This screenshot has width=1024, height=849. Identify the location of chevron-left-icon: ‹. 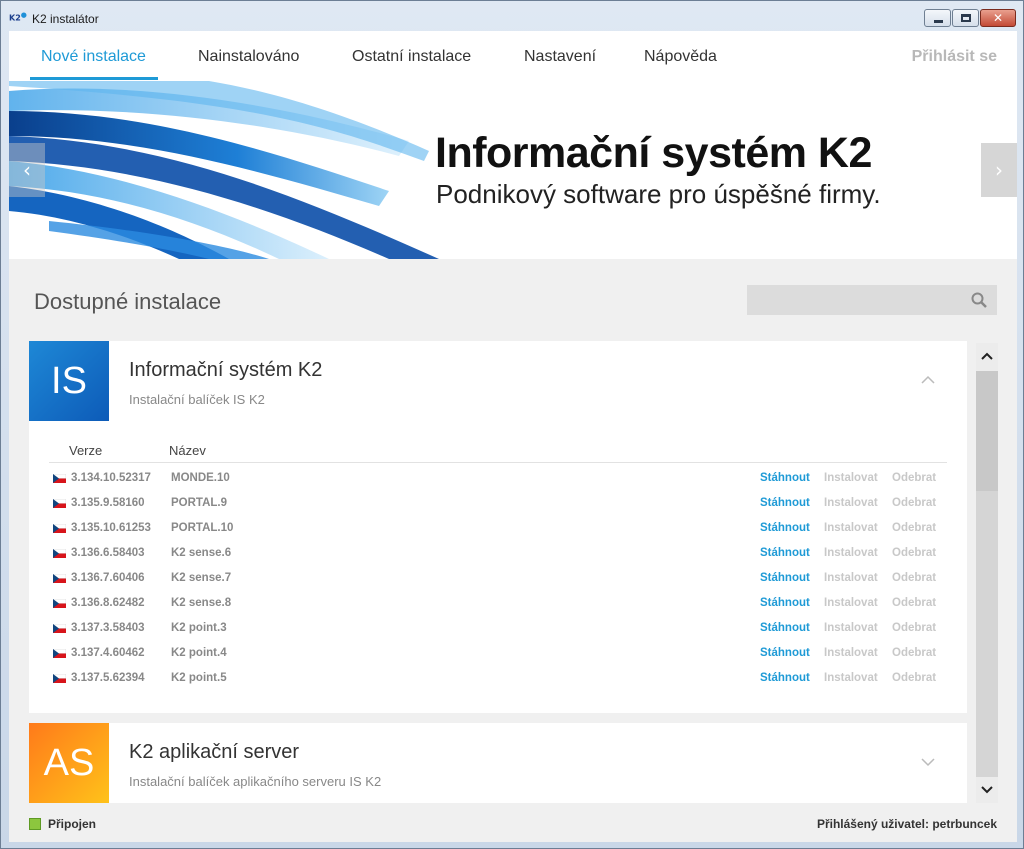
(27, 170).